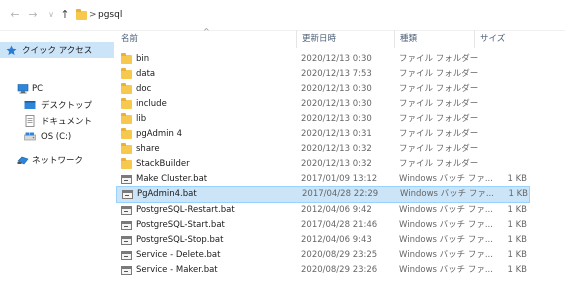  What do you see at coordinates (167, 194) in the screenshot?
I see `file-name: PgAdmin4.bat` at bounding box center [167, 194].